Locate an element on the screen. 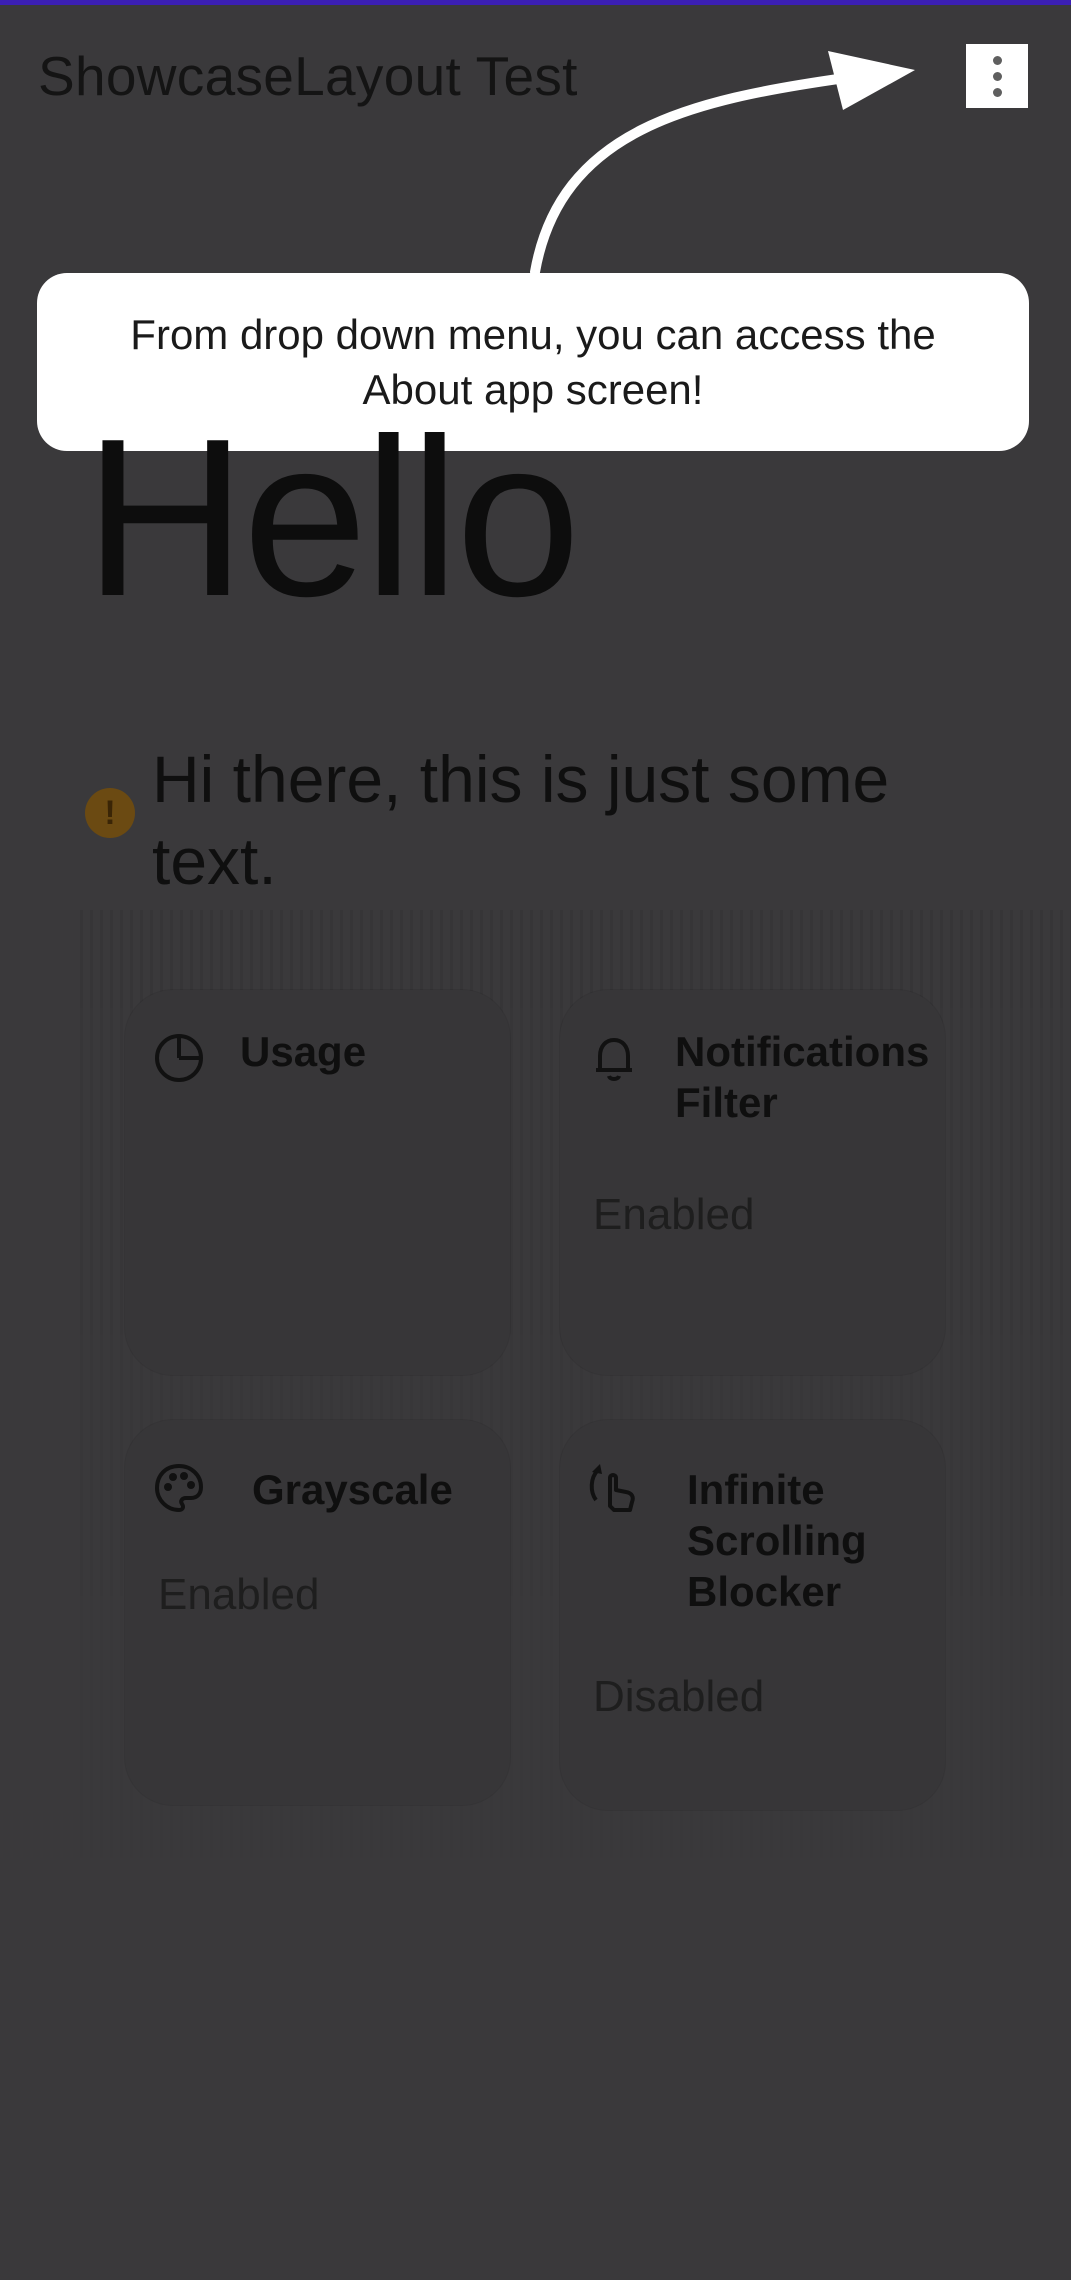 This screenshot has width=1071, height=2284. navigation-bar-edge is located at coordinates (535, 2282).